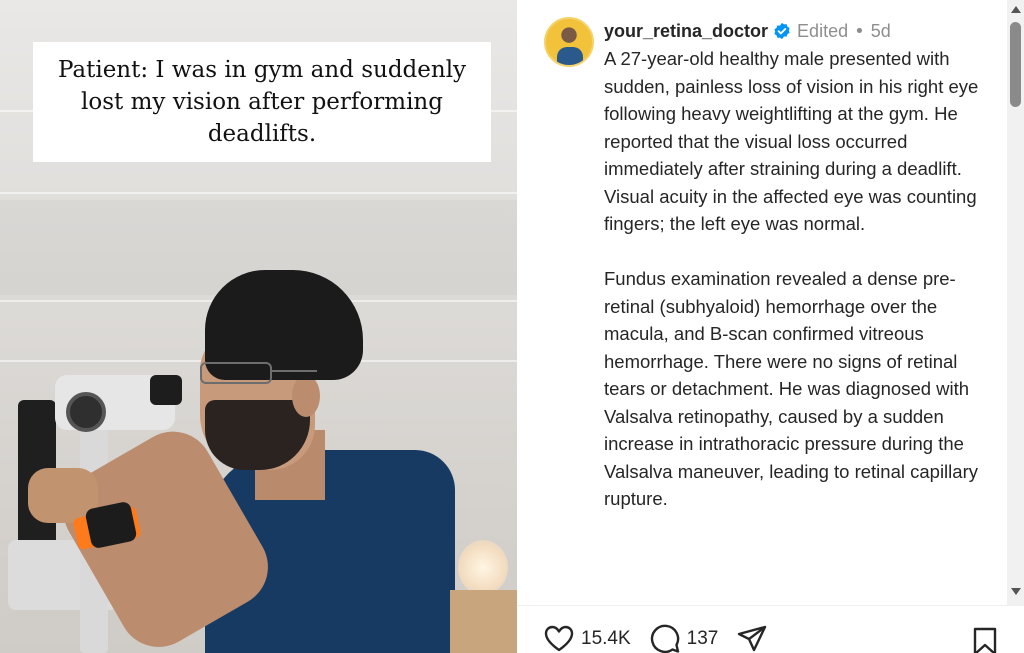 The width and height of the screenshot is (1024, 653). What do you see at coordinates (985, 639) in the screenshot?
I see `bookmark-icon` at bounding box center [985, 639].